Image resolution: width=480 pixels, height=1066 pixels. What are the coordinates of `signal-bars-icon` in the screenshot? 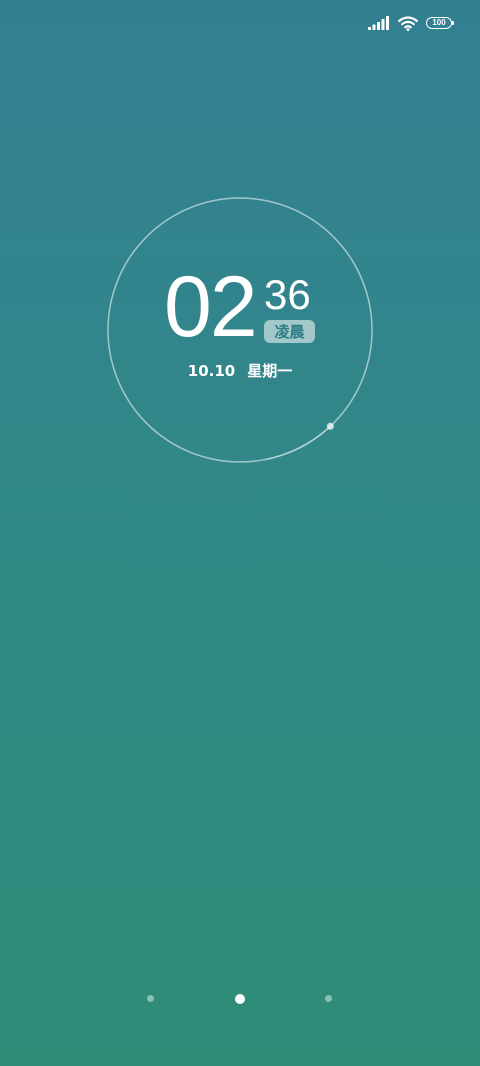 It's located at (378, 23).